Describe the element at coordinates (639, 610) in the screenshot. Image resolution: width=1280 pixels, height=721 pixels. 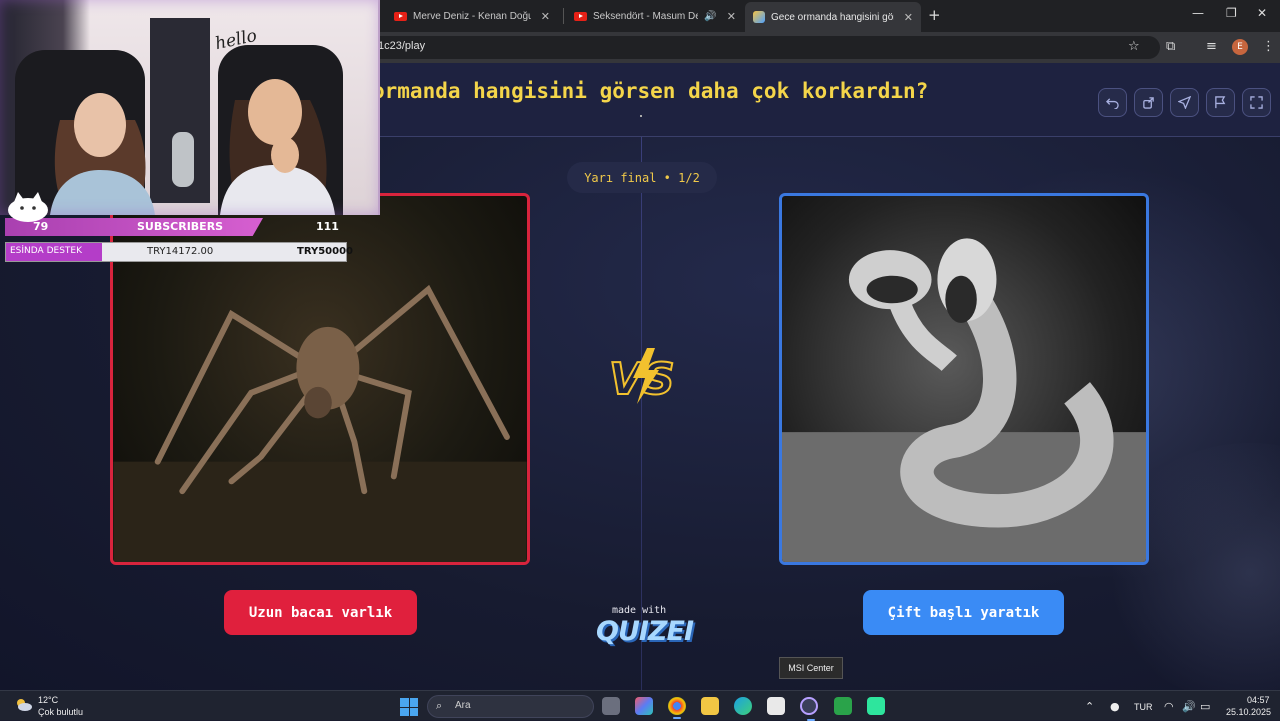
I see `made-with-label: made with` at that location.